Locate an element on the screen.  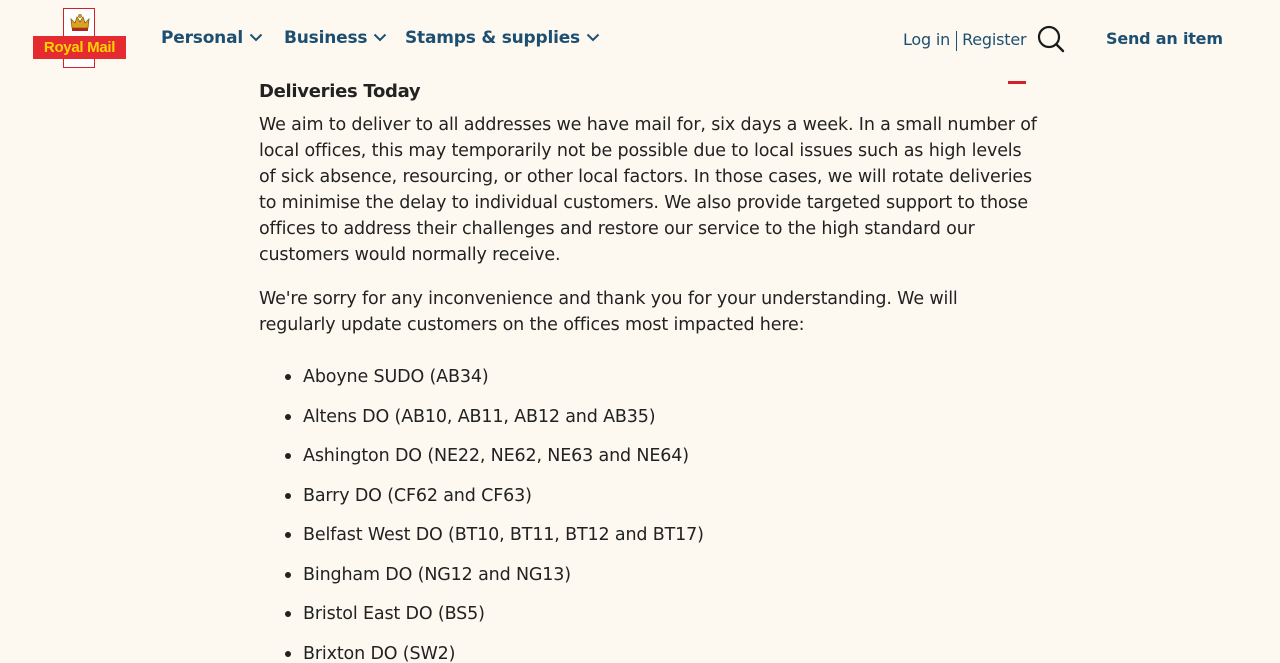
nav-stamps-label: Stamps & supplies is located at coordinates (492, 38).